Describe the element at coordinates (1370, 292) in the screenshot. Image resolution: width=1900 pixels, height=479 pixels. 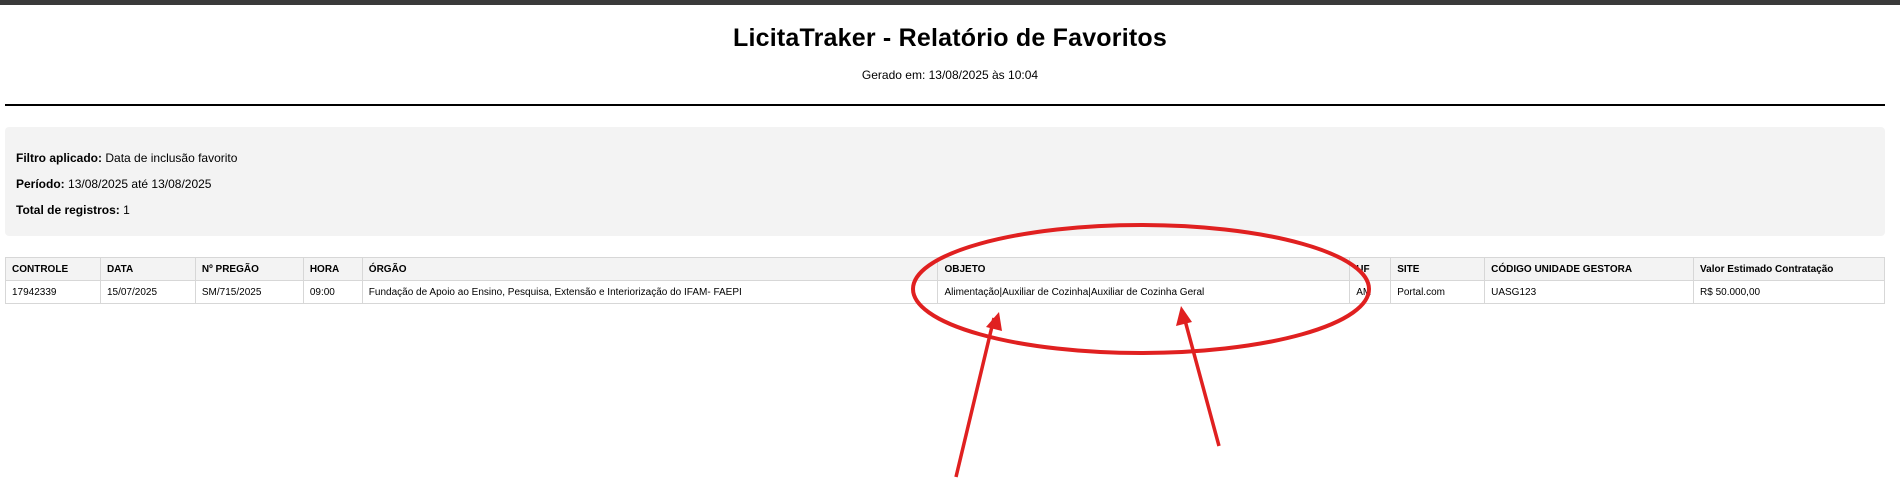
I see `cell-uf: AM` at that location.